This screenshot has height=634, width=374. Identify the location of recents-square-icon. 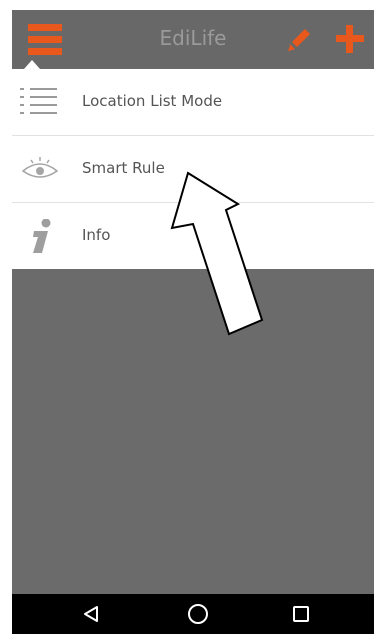
(301, 614).